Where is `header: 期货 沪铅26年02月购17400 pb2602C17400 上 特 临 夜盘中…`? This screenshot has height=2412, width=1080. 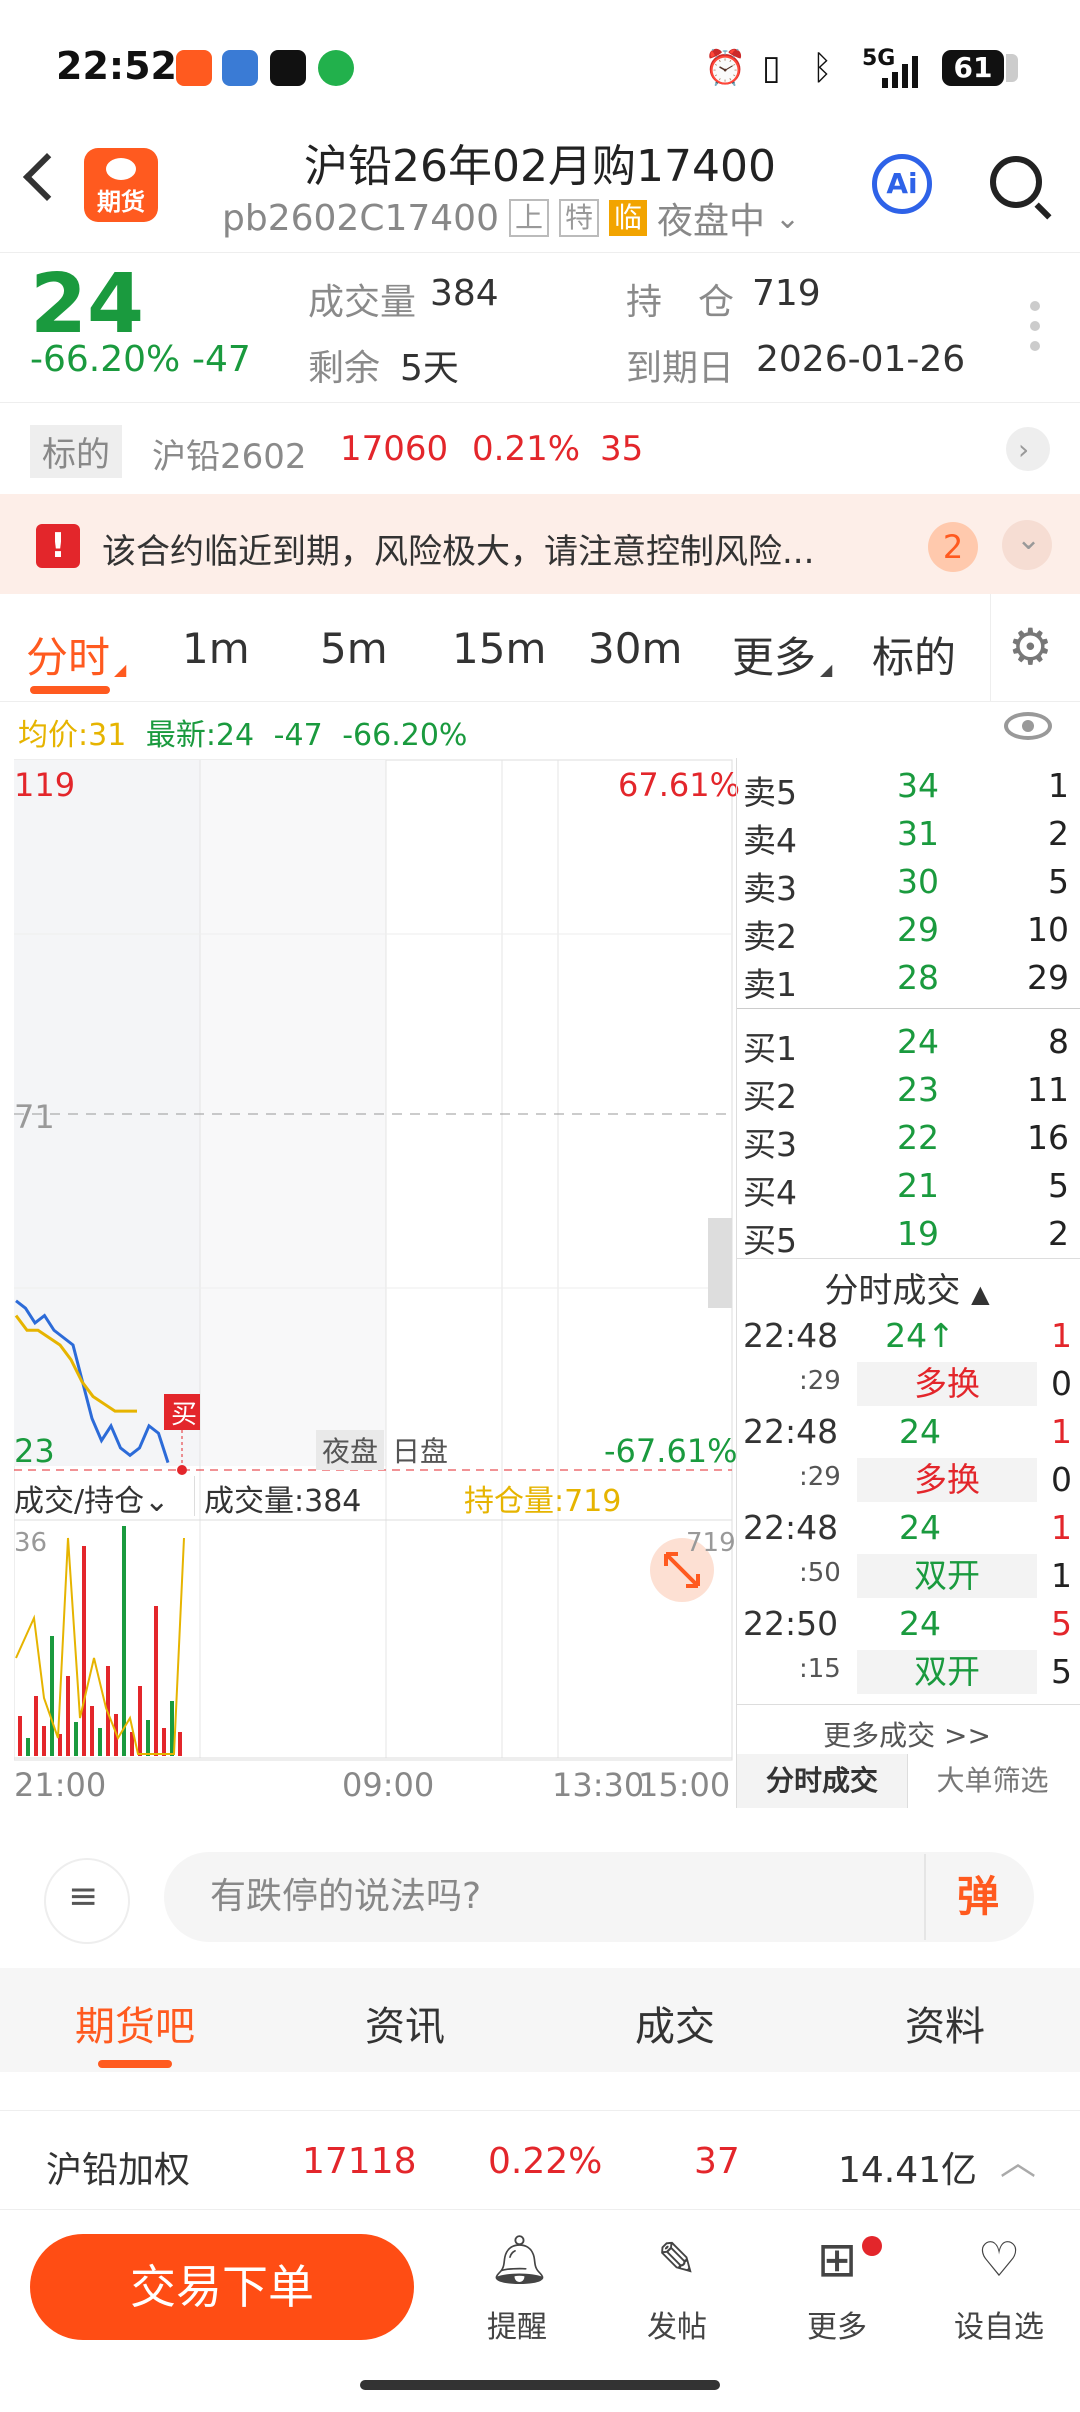
header: 期货 沪铅26年02月购17400 pb2602C17400 上 特 临 夜盘中… is located at coordinates (540, 186).